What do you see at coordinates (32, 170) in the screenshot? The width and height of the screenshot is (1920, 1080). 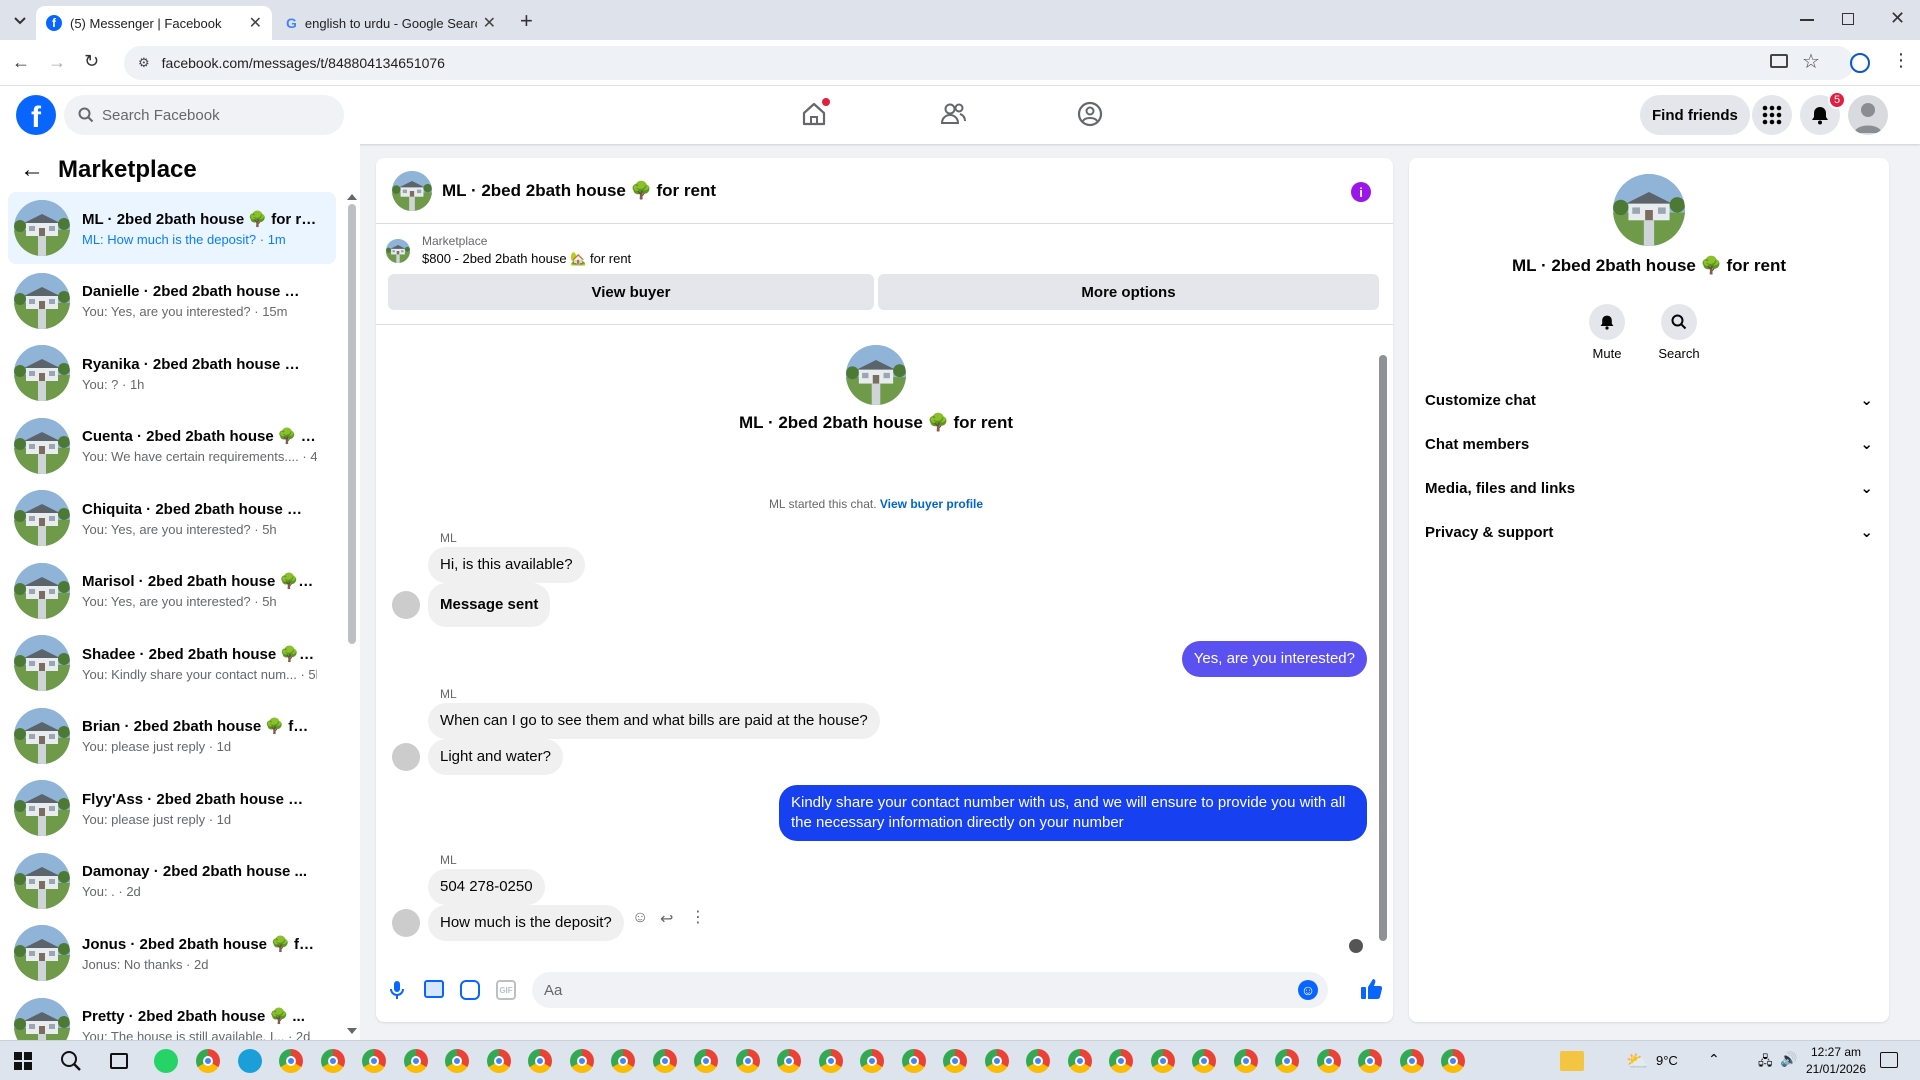 I see `back-arrow-icon: ←` at bounding box center [32, 170].